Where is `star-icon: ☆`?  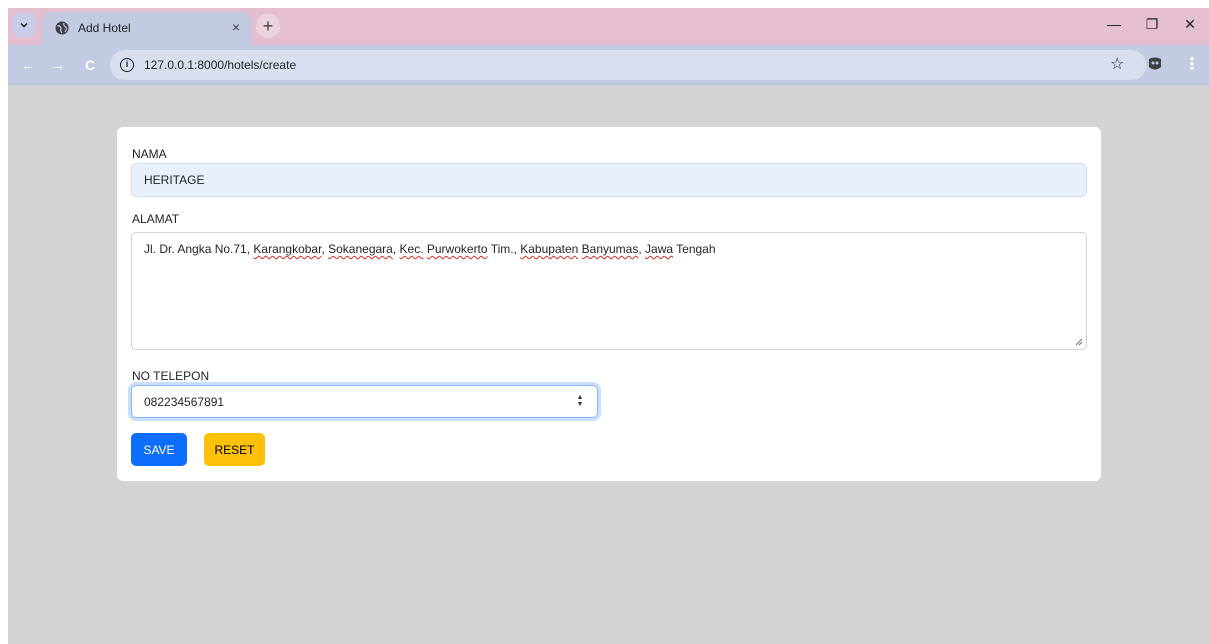 star-icon: ☆ is located at coordinates (1117, 64).